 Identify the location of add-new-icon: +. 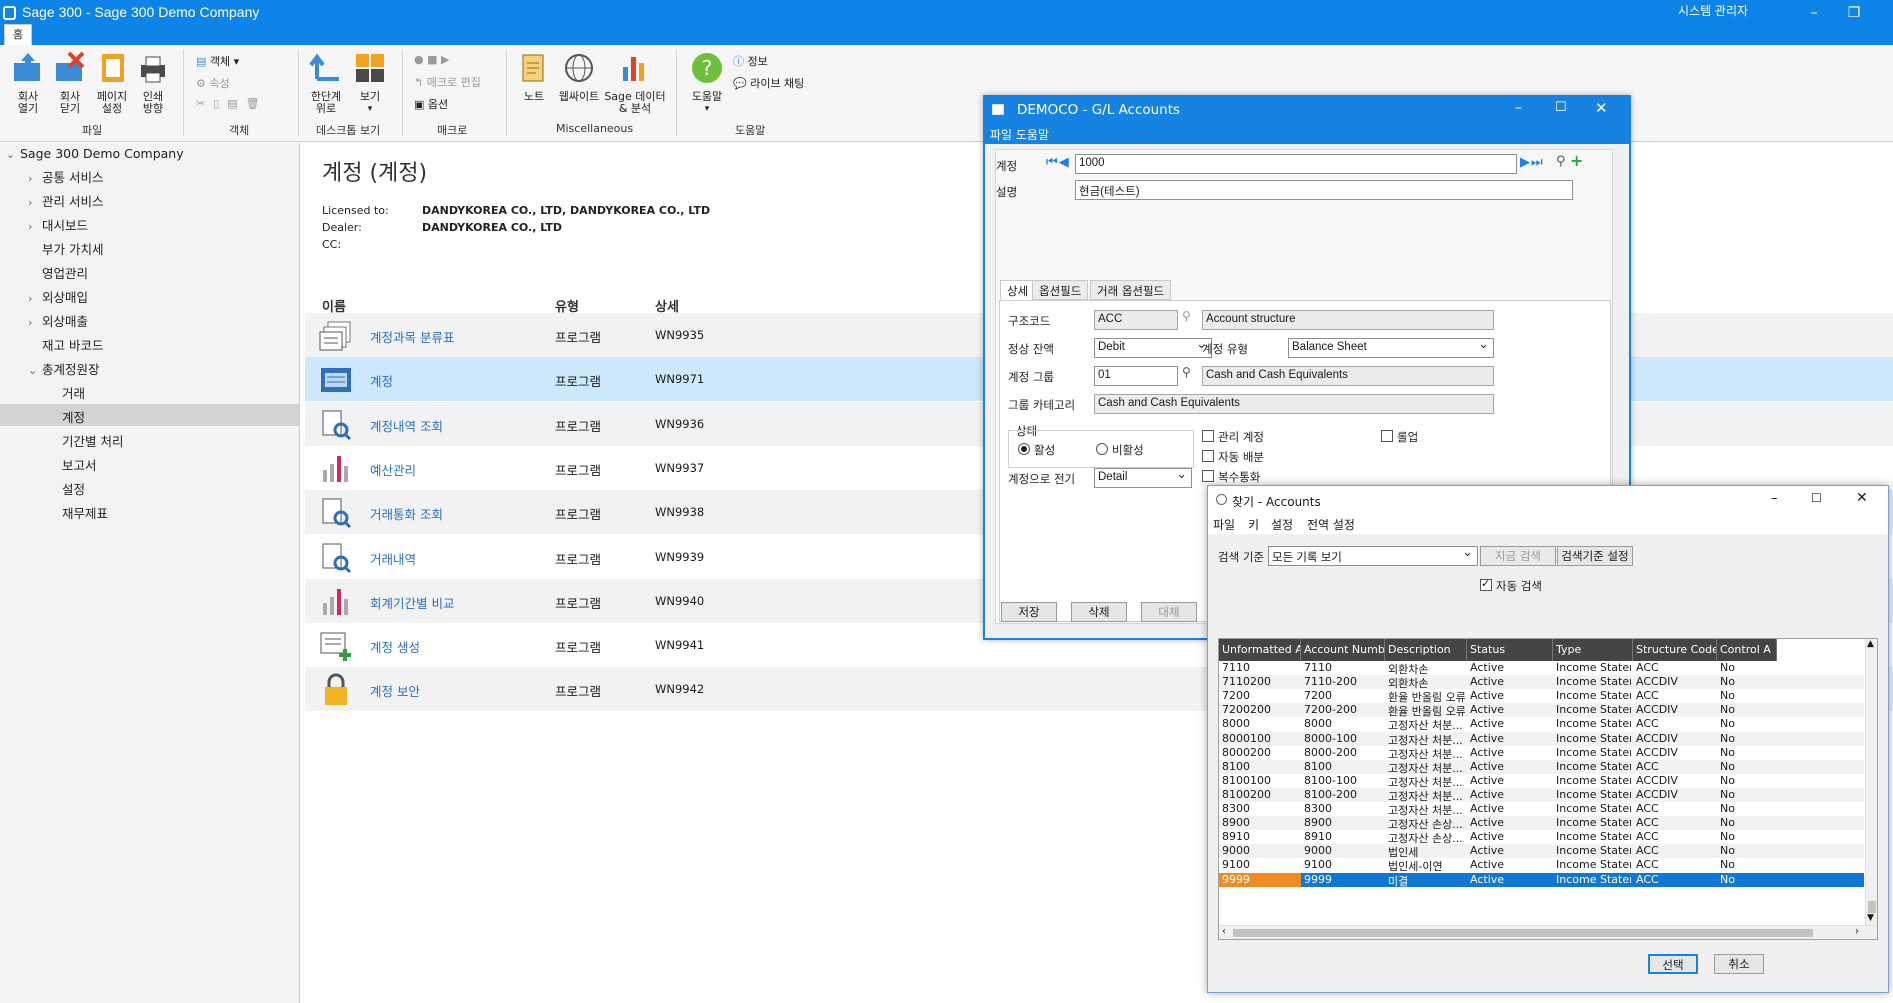
(1576, 160).